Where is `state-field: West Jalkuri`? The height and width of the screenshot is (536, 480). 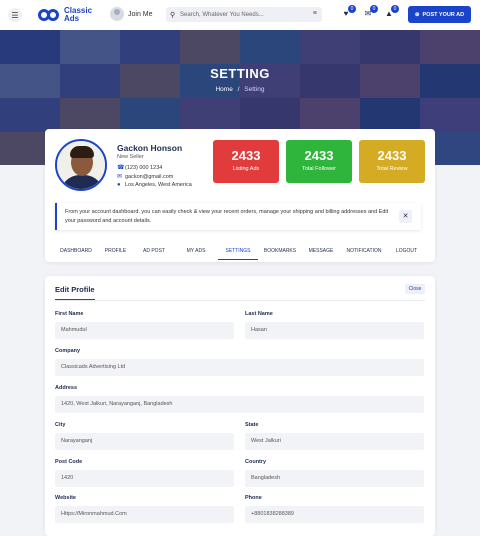
state-field: West Jalkuri is located at coordinates (334, 441).